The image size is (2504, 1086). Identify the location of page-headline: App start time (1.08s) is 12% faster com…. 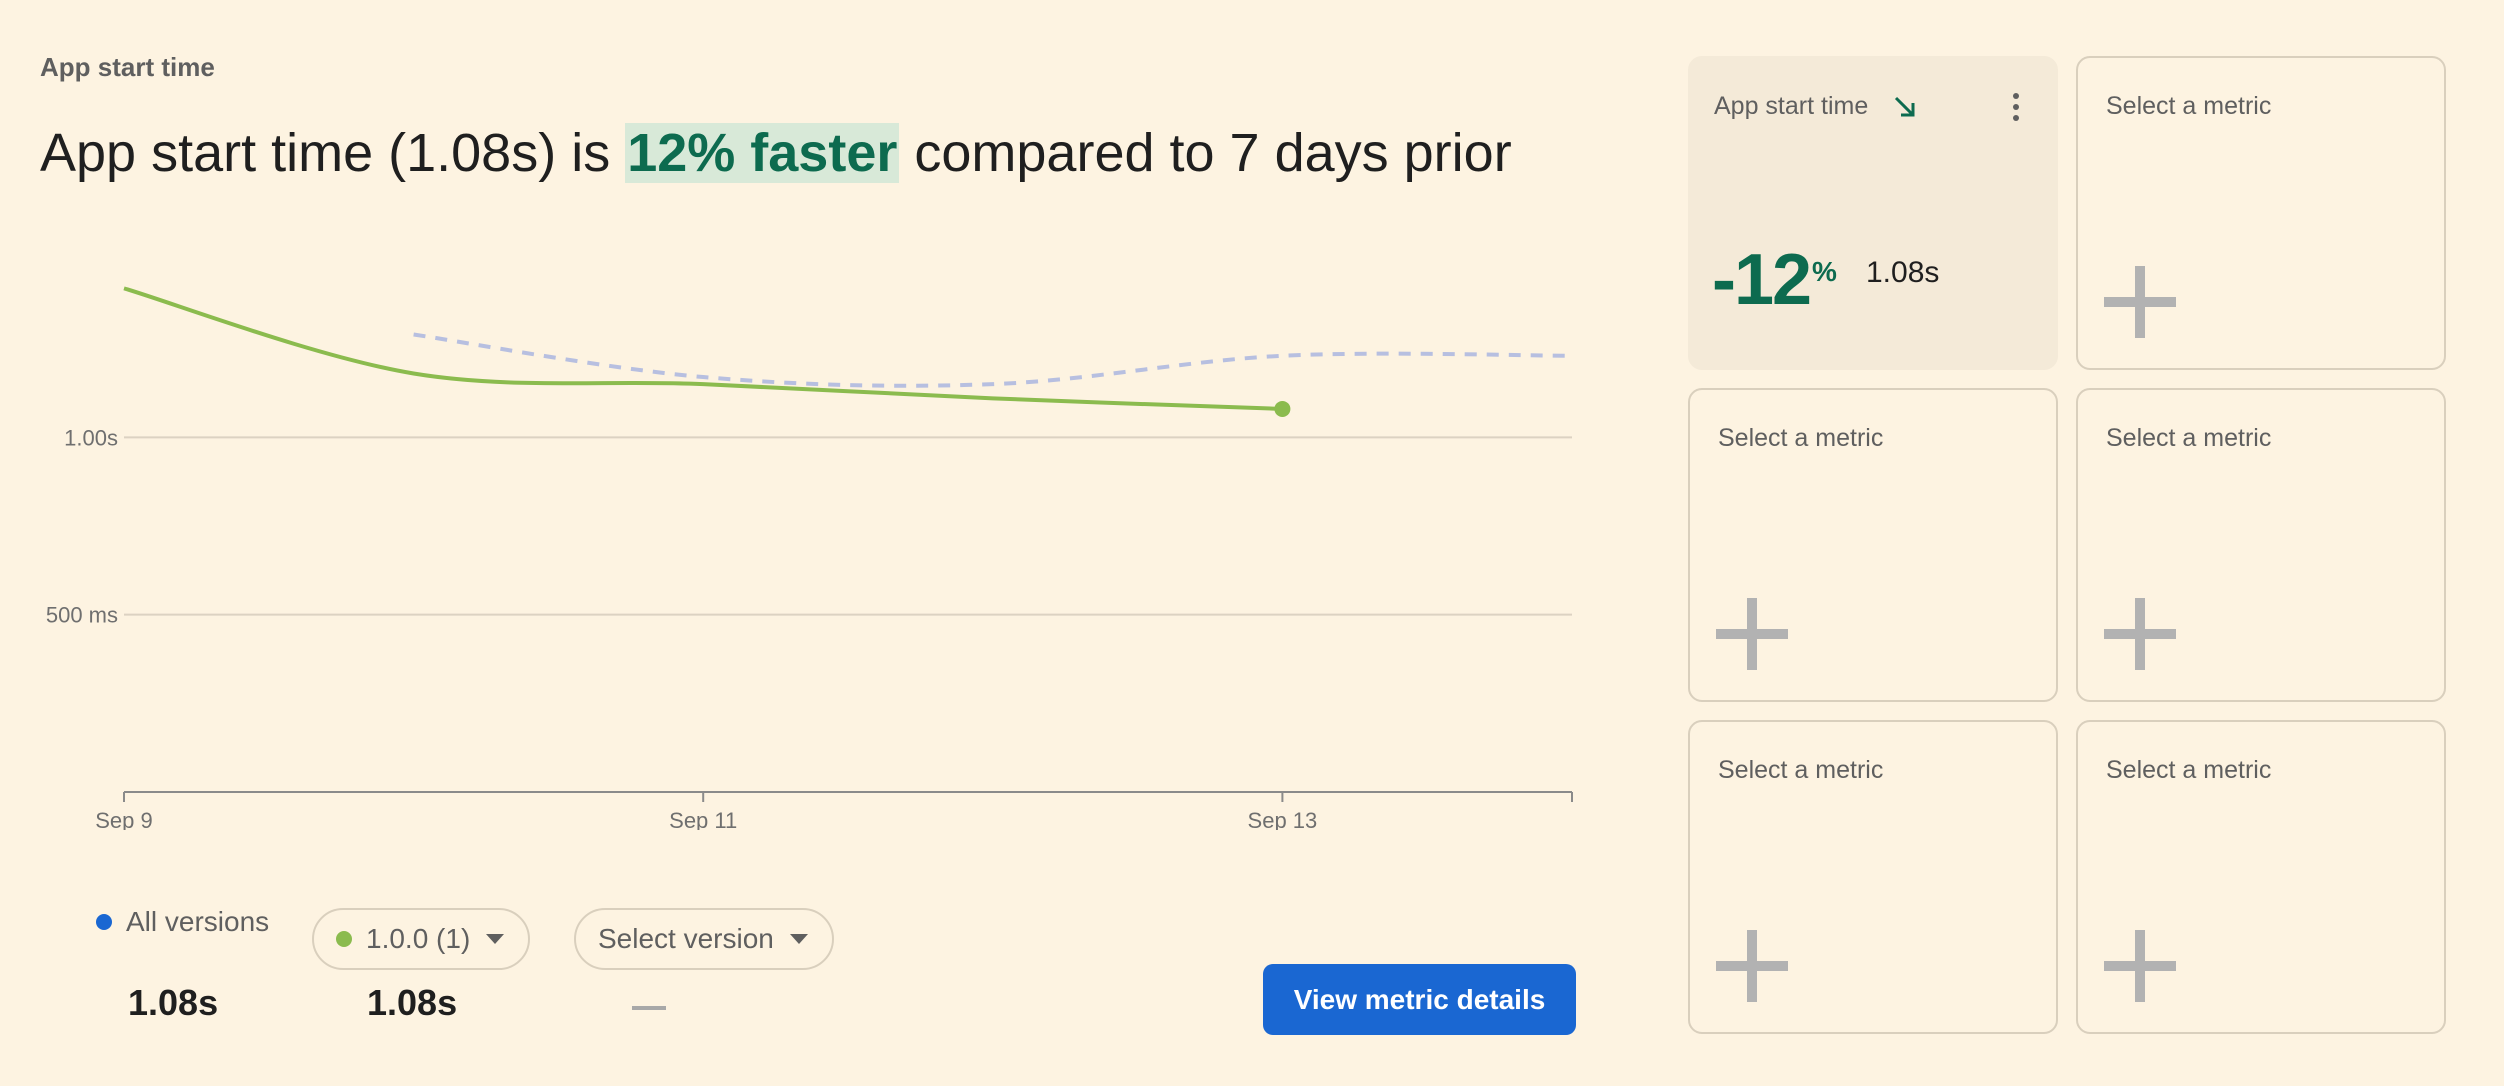
(776, 153).